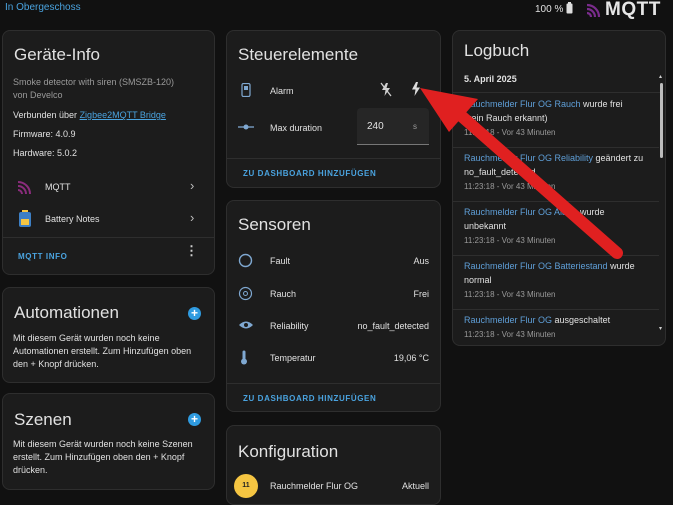  I want to click on add-scene-button: +, so click(194, 419).